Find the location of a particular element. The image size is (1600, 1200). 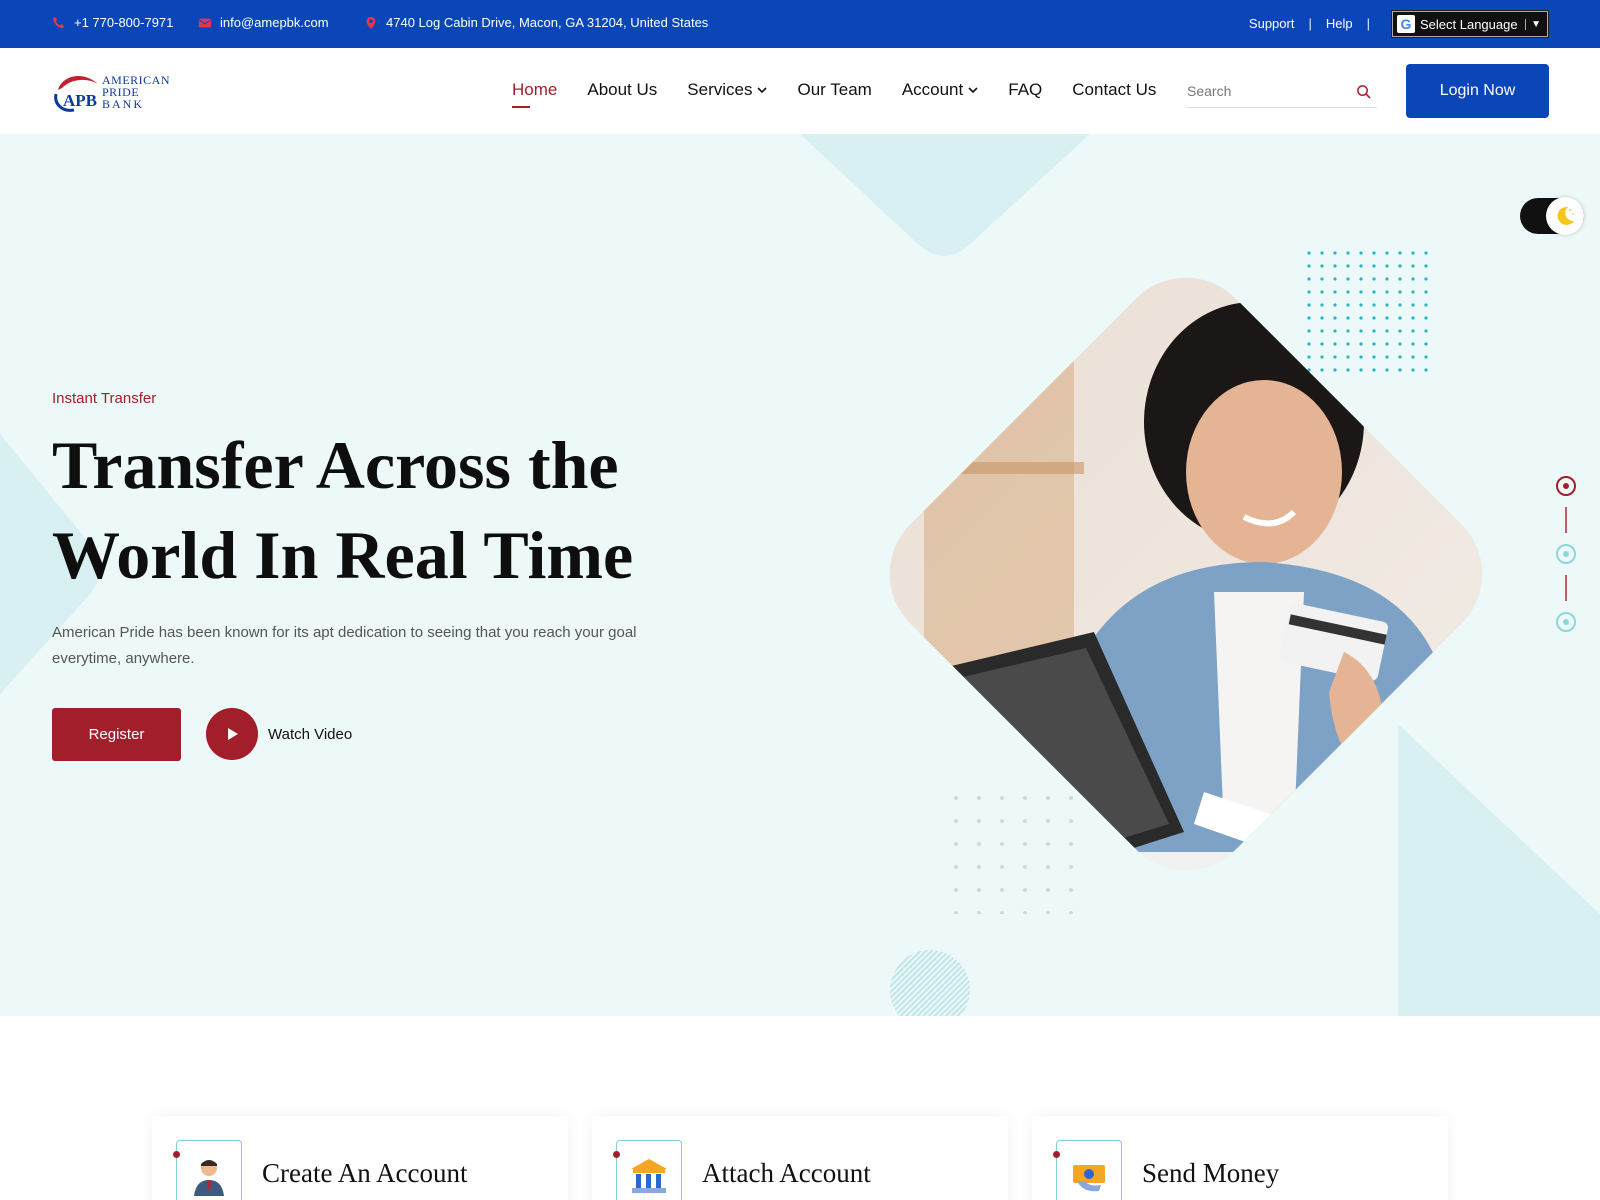

nav-item-label: FAQ is located at coordinates (1025, 89).